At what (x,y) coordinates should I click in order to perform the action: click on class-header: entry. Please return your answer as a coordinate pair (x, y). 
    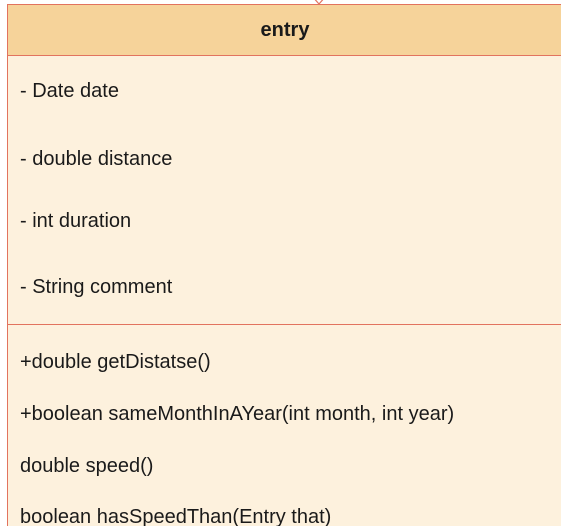
    Looking at the image, I should click on (284, 30).